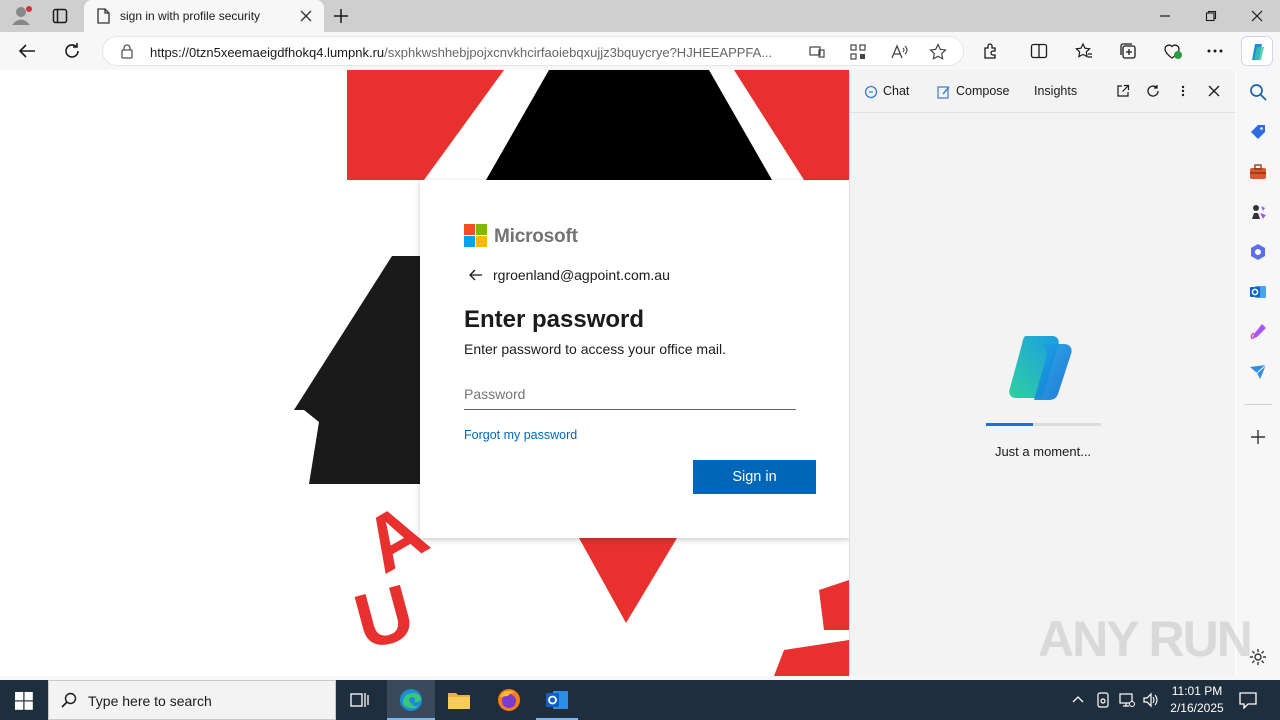 The width and height of the screenshot is (1280, 720). Describe the element at coordinates (1258, 332) in the screenshot. I see `designer-icon` at that location.